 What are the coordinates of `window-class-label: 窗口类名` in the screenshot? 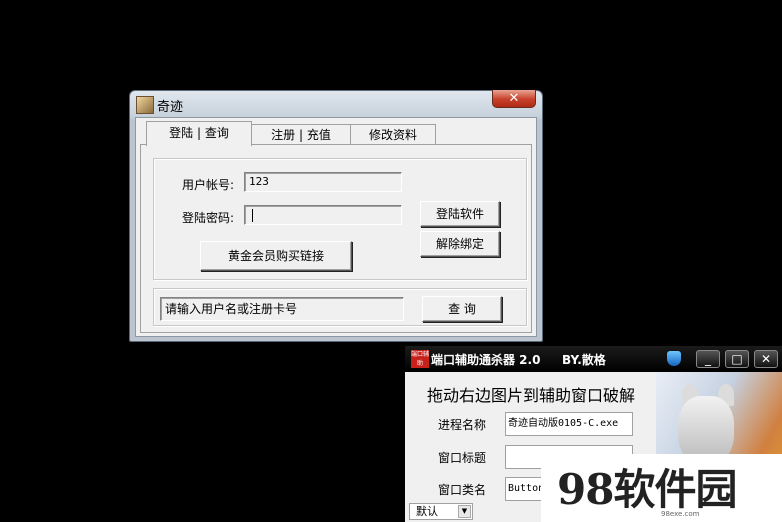 It's located at (462, 490).